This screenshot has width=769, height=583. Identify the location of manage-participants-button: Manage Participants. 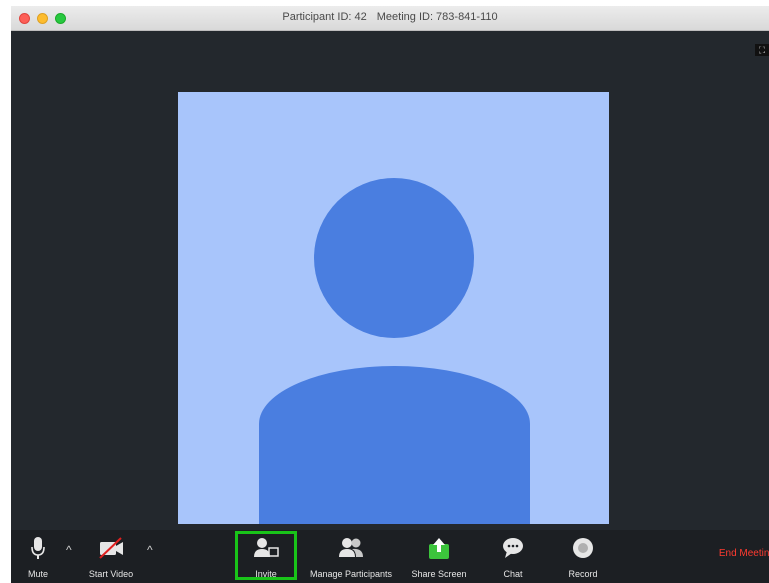
(351, 557).